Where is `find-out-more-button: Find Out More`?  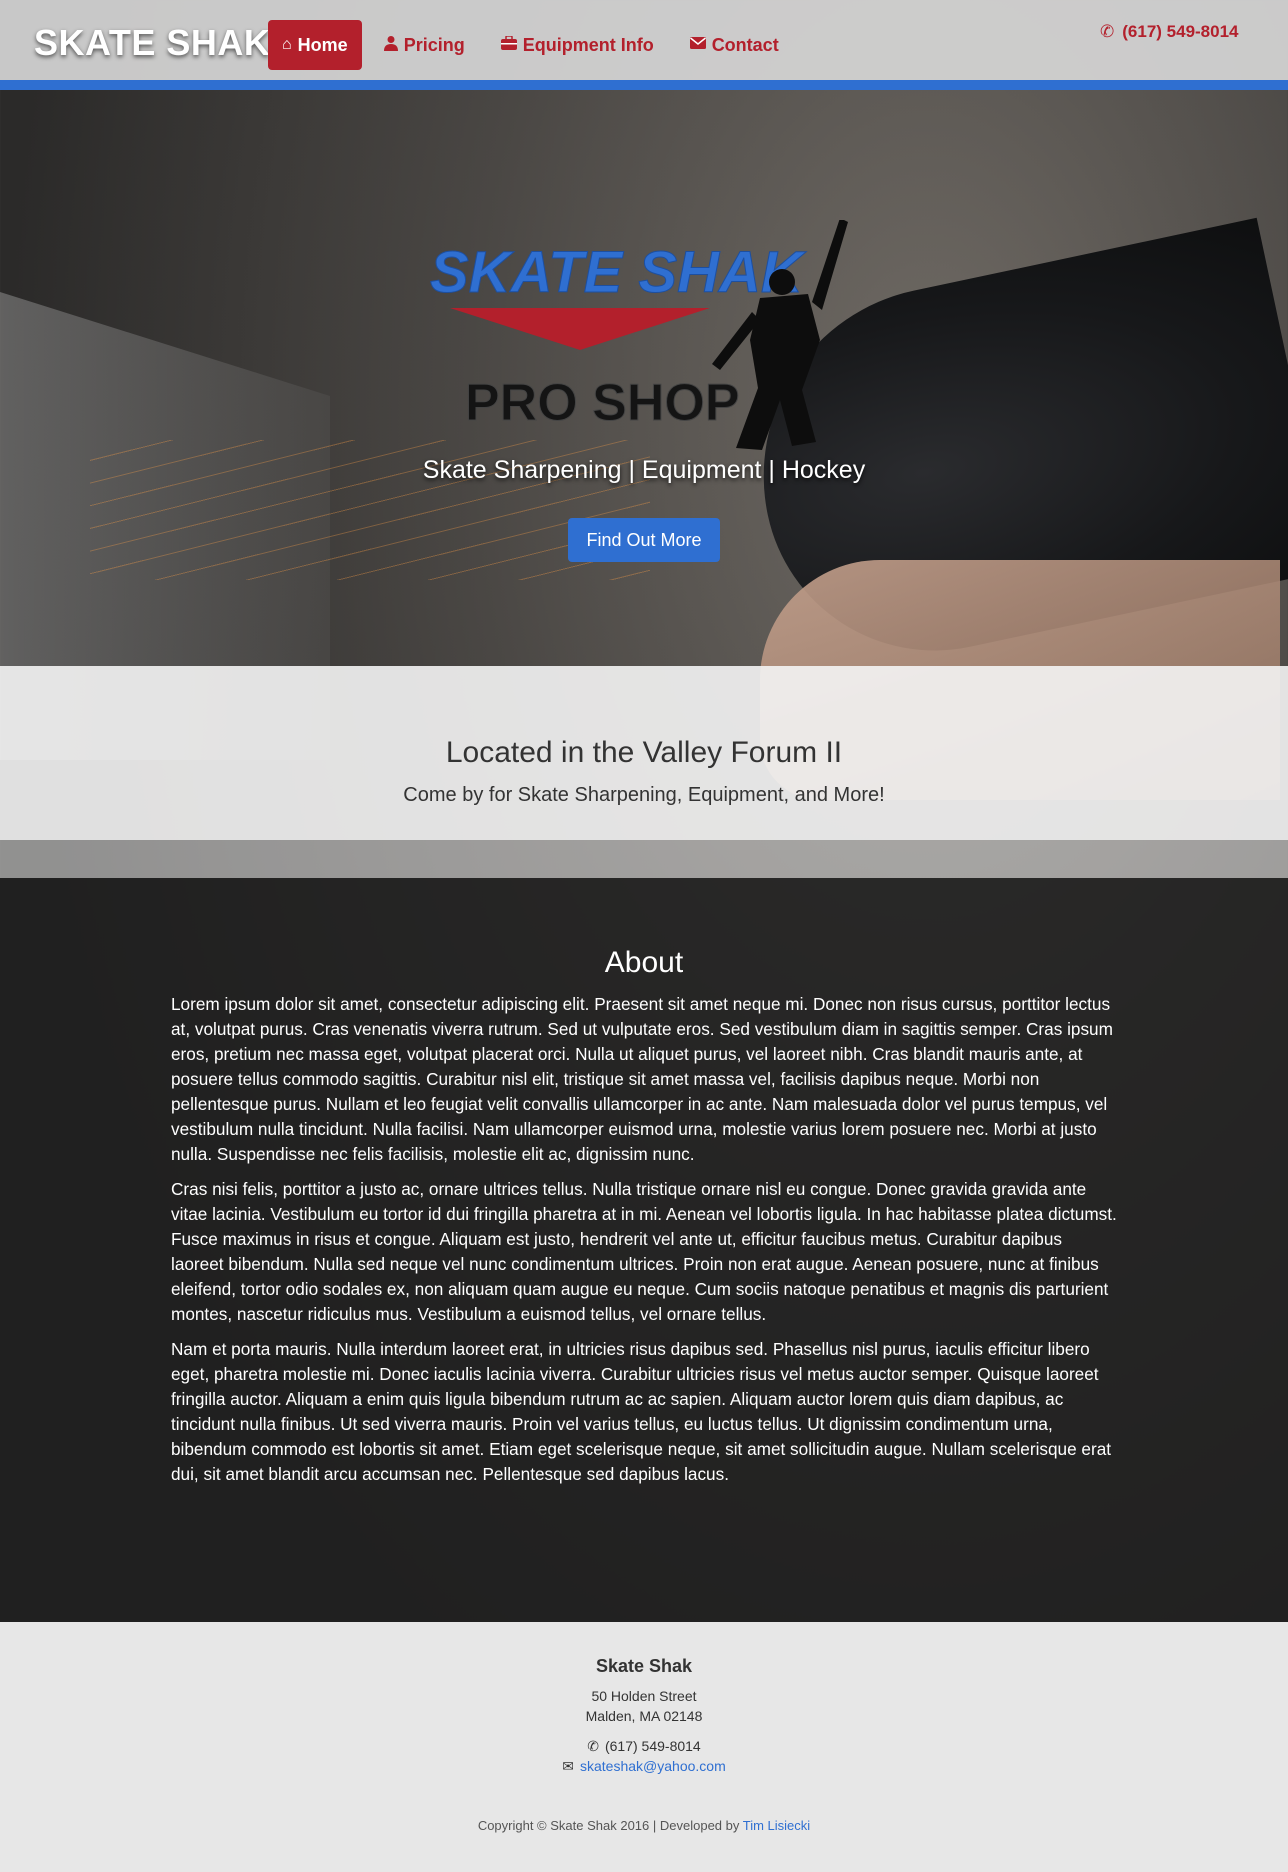
find-out-more-button: Find Out More is located at coordinates (644, 540).